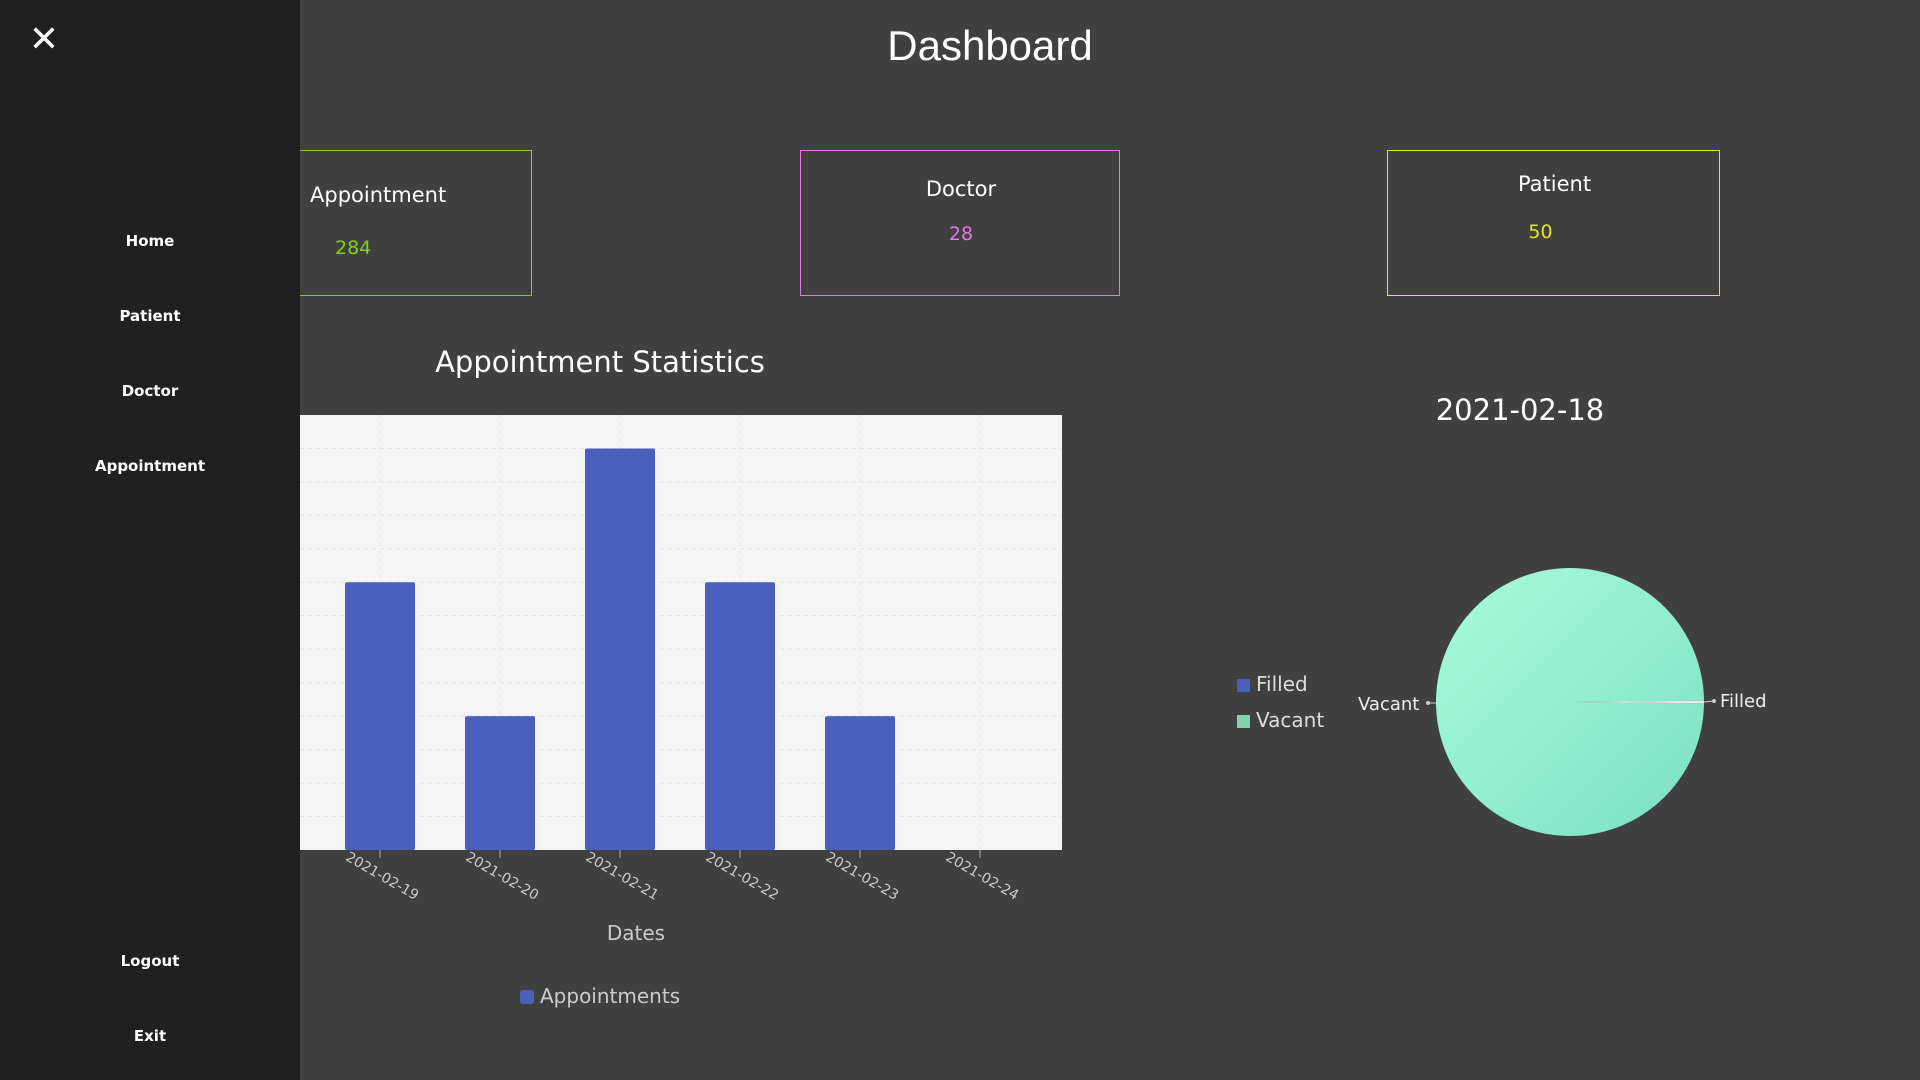  I want to click on pie-label-filled: Filled, so click(1743, 701).